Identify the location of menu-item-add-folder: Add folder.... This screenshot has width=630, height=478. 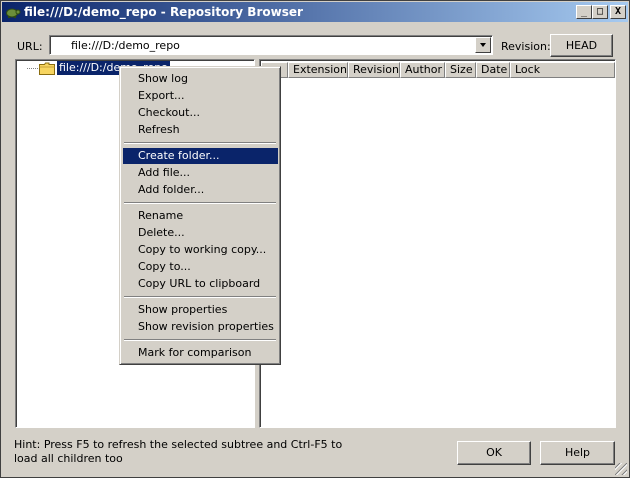
(200, 190).